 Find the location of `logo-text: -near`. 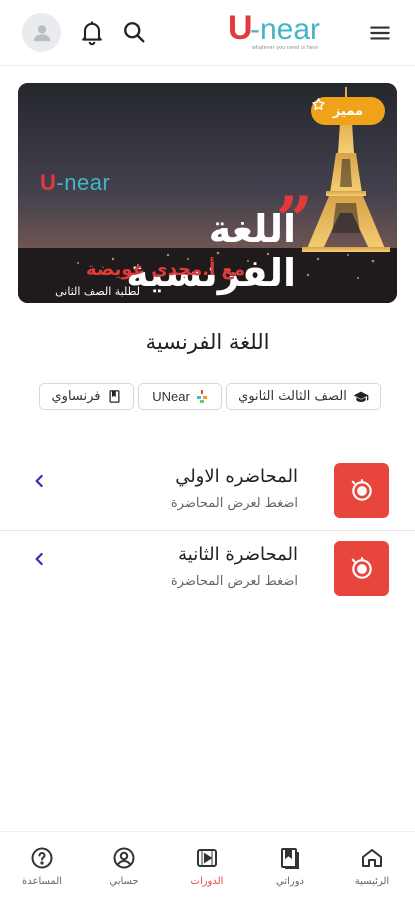

logo-text: -near is located at coordinates (285, 29).